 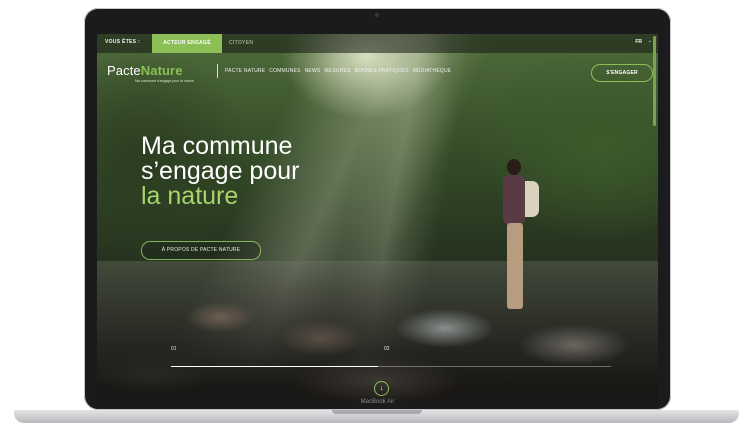 I want to click on scroll-down-button: ↓, so click(x=381, y=388).